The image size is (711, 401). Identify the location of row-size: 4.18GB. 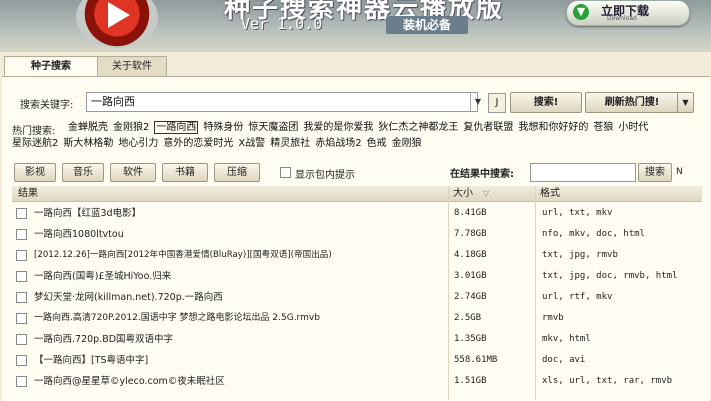
(470, 255).